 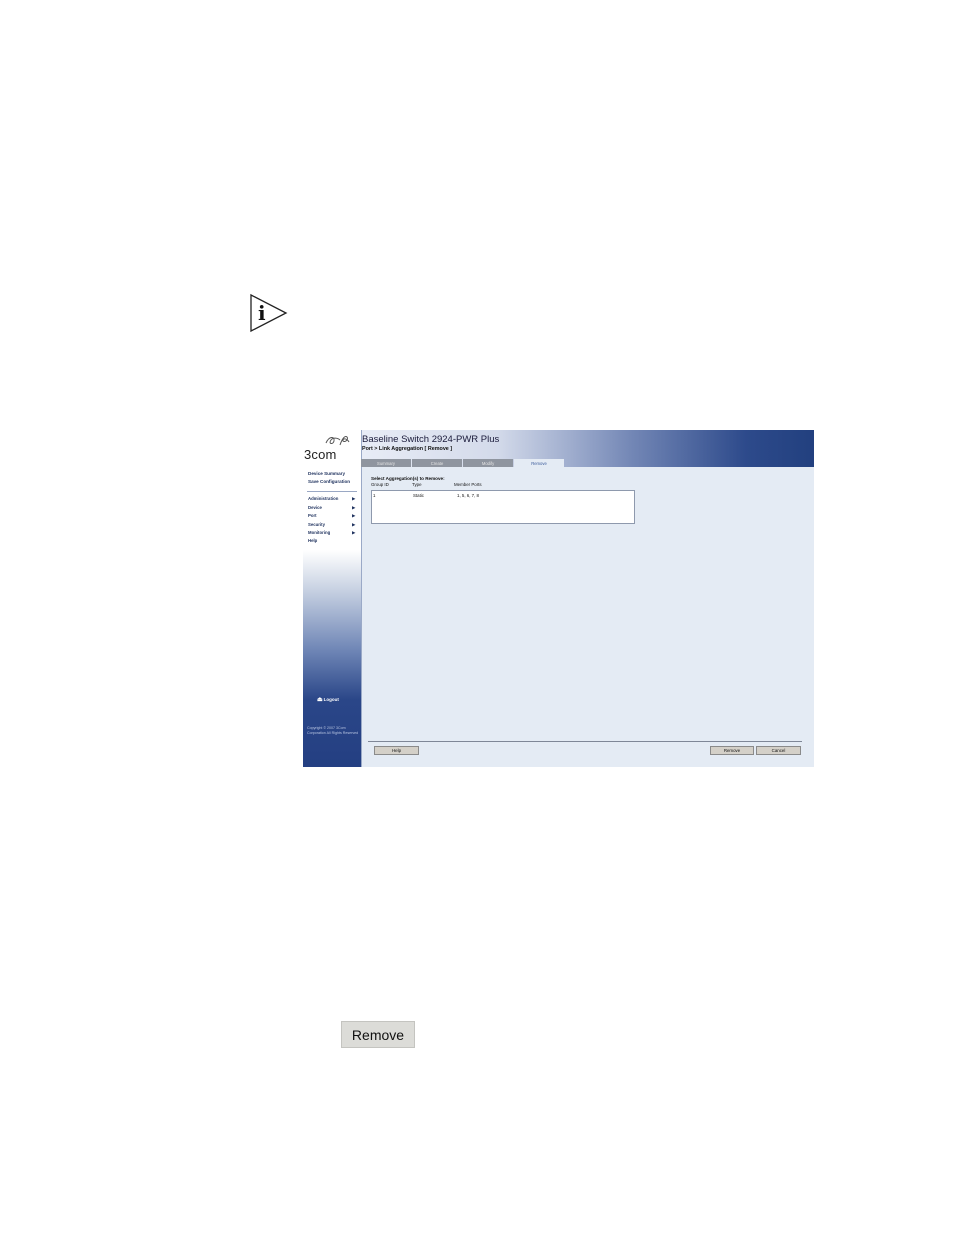 What do you see at coordinates (732, 750) in the screenshot?
I see `remove-button: Remove` at bounding box center [732, 750].